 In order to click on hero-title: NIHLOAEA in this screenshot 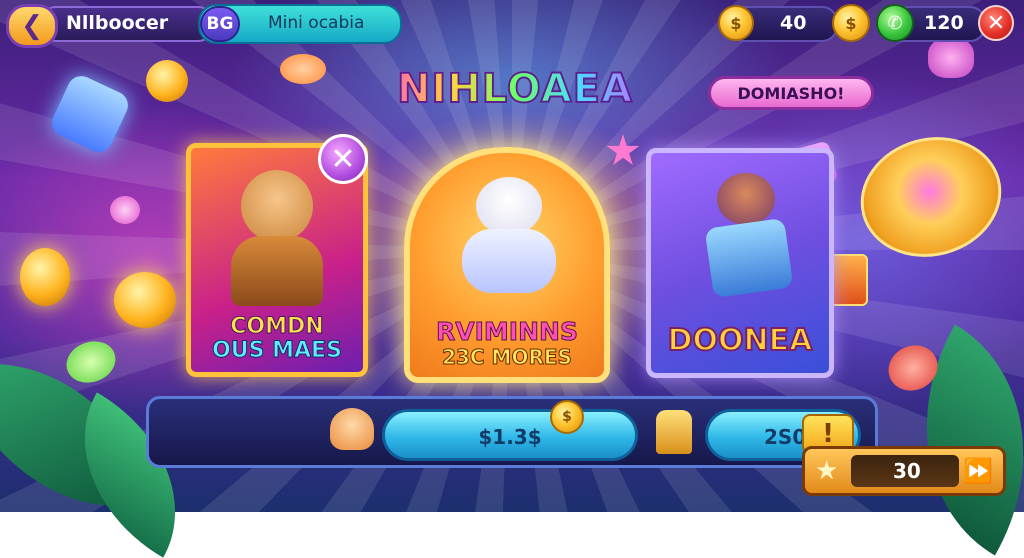, I will do `click(515, 89)`.